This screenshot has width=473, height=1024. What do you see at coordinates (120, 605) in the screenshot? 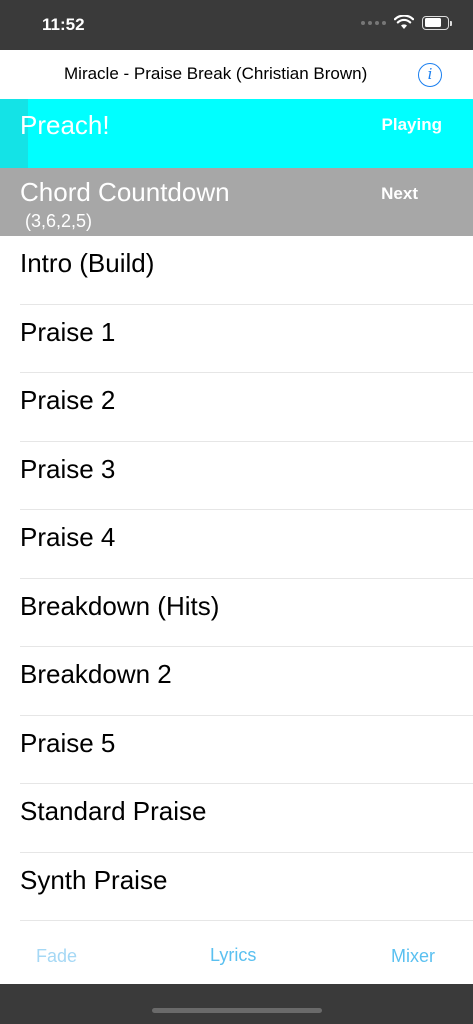
I see `section-label: Breakdown (Hits)` at bounding box center [120, 605].